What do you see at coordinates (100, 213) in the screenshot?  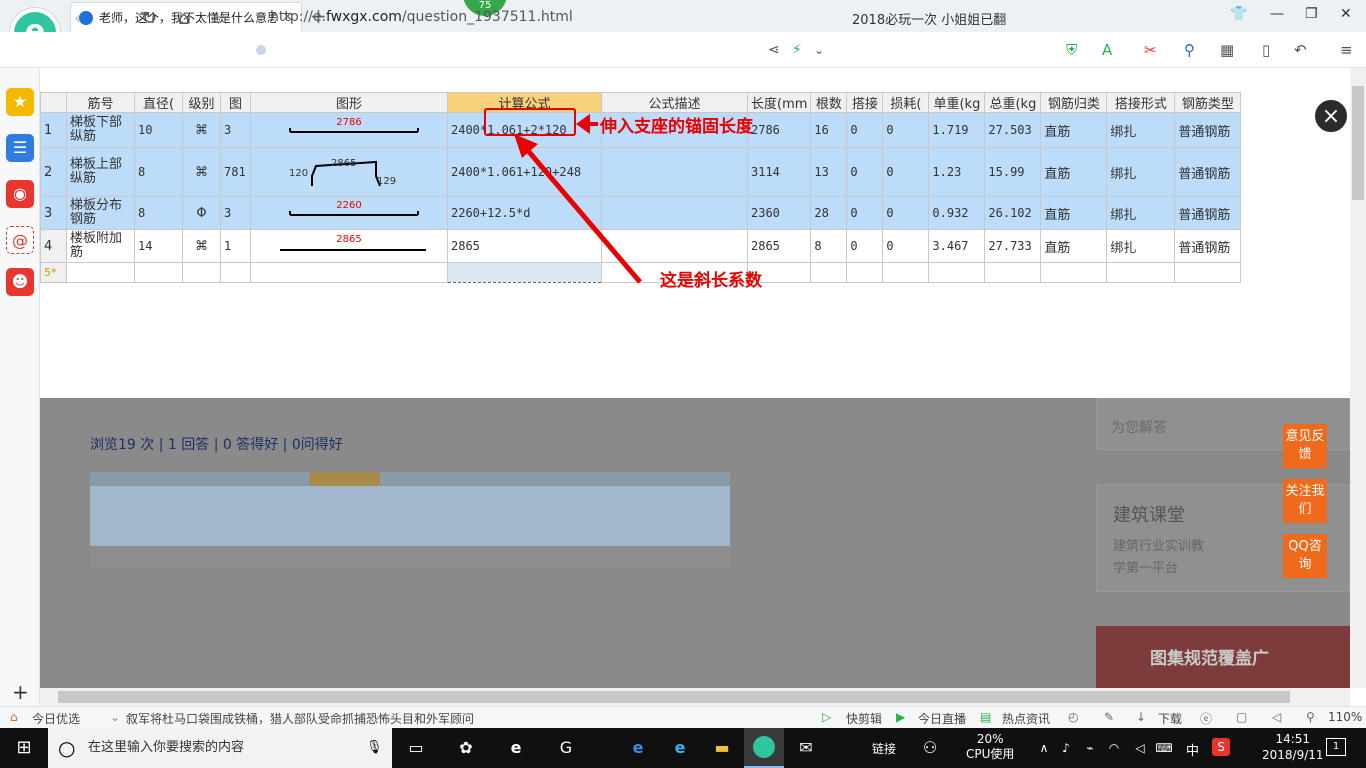 I see `rebar-name-cell: 梯板分布钢筋` at bounding box center [100, 213].